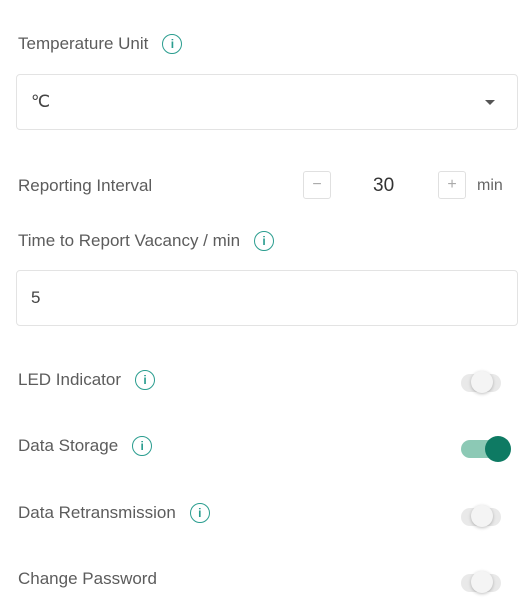 This screenshot has width=521, height=601. What do you see at coordinates (267, 102) in the screenshot?
I see `temperature-unit-select: ℃` at bounding box center [267, 102].